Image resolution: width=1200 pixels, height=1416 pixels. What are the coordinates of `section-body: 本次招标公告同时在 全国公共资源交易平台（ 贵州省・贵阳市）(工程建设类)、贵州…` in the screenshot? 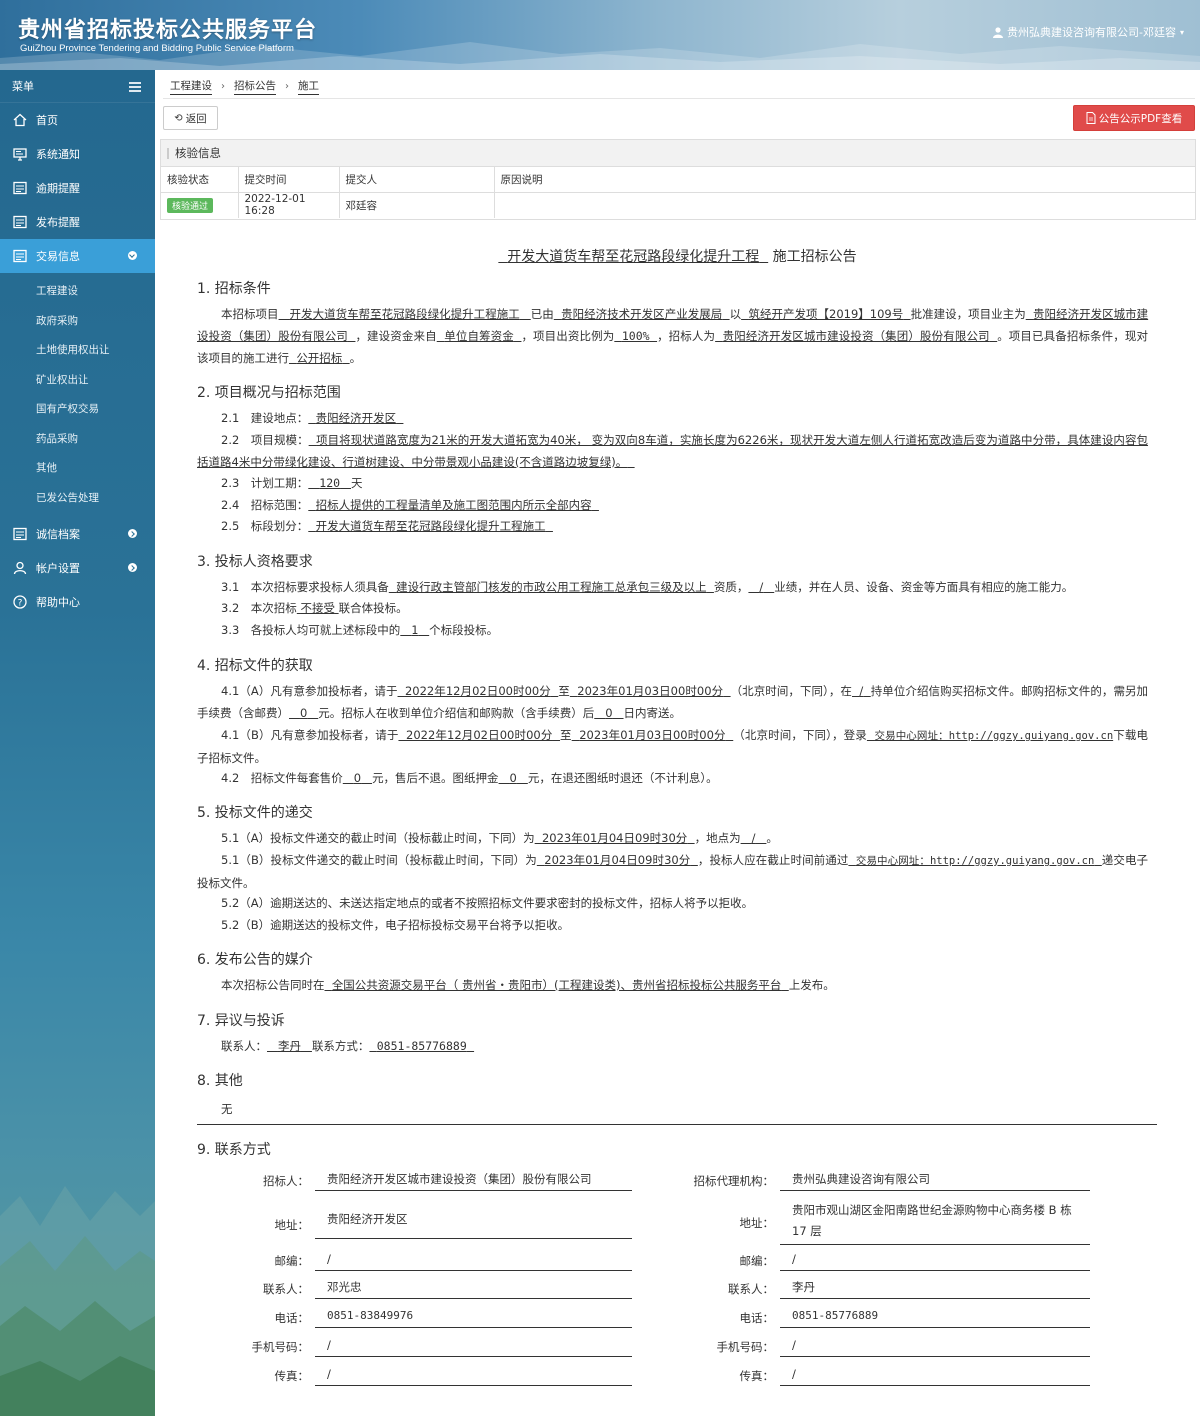 It's located at (528, 985).